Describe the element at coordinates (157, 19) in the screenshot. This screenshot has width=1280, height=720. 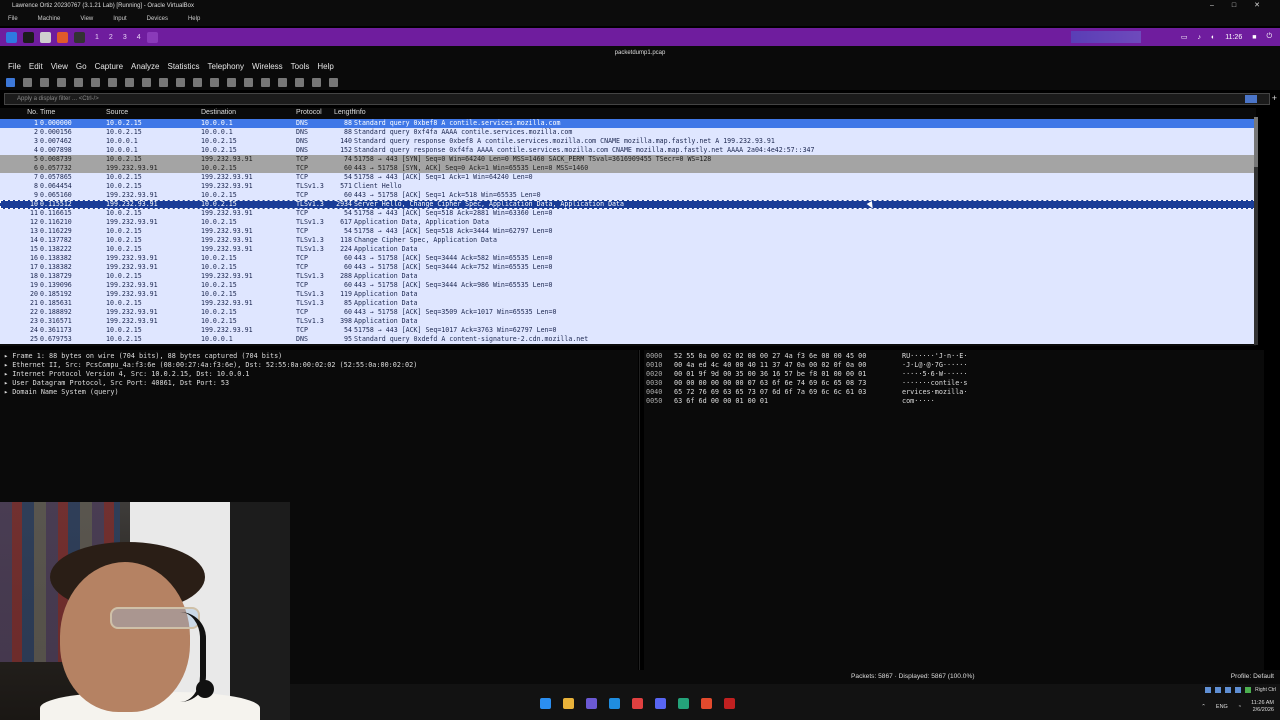
I see `vbox-menu-devices: Devices` at that location.